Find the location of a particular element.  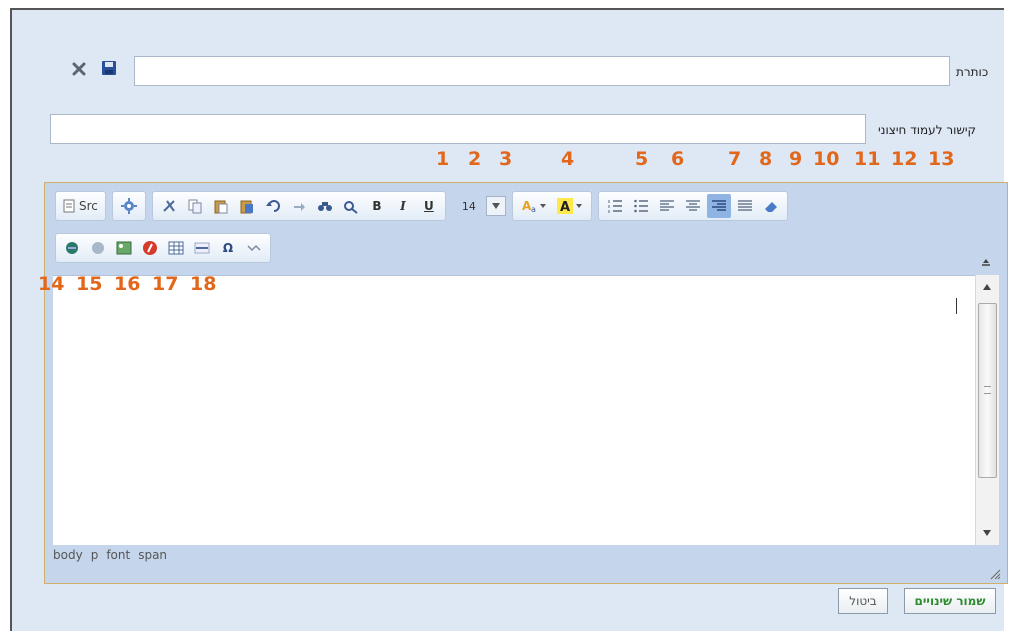

find-button is located at coordinates (325, 206).